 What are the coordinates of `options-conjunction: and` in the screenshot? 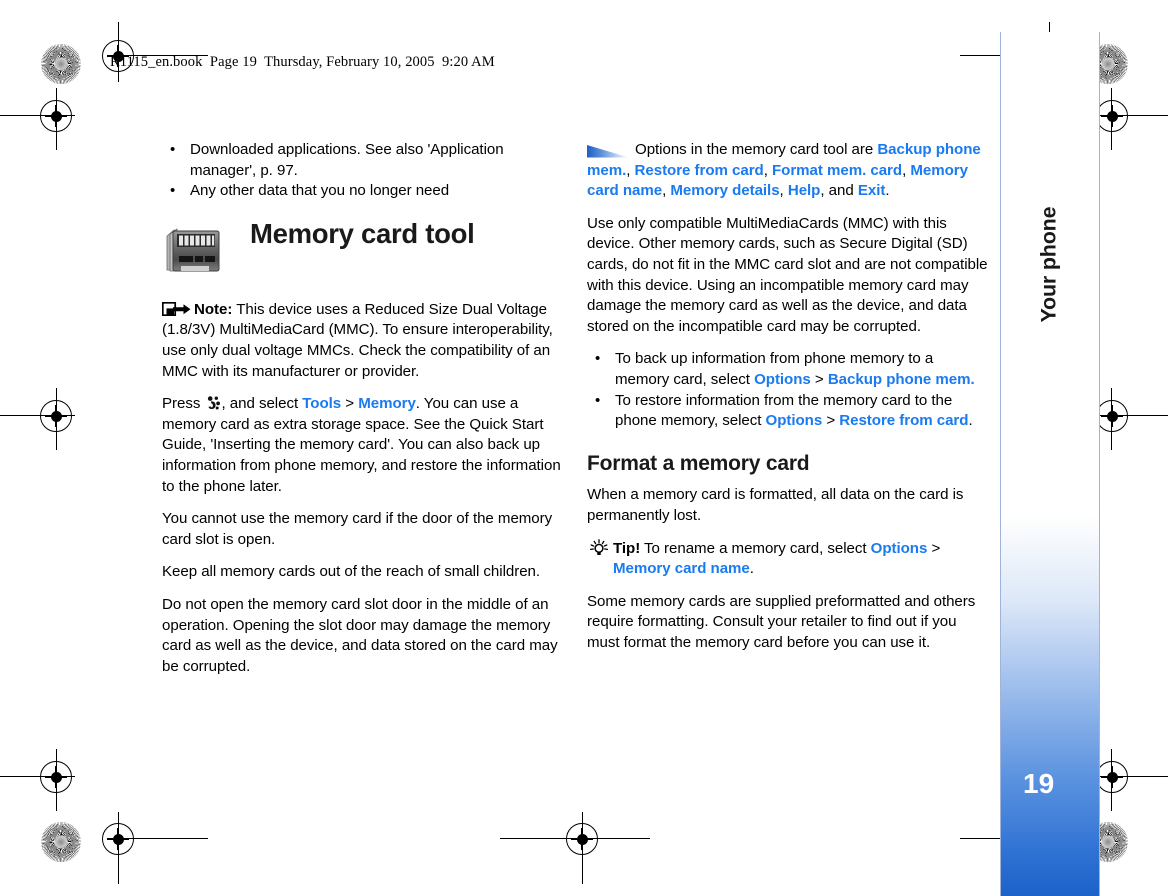 It's located at (841, 191).